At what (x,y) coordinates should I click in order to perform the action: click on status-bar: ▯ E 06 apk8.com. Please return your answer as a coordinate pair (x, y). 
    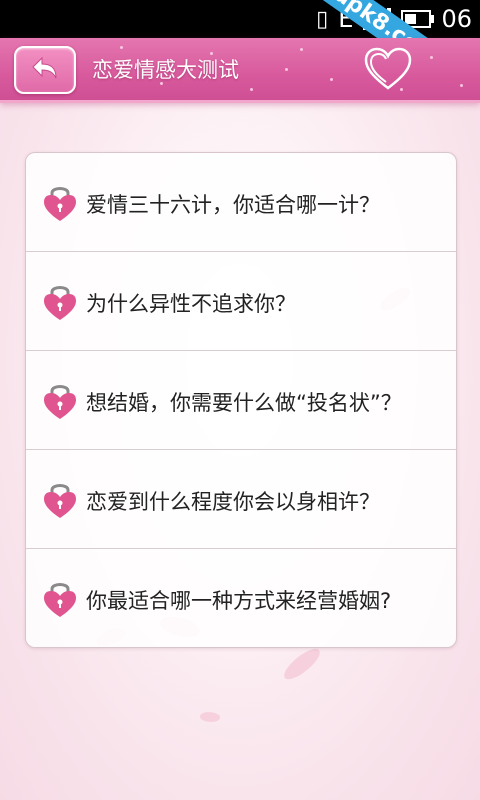
    Looking at the image, I should click on (240, 48).